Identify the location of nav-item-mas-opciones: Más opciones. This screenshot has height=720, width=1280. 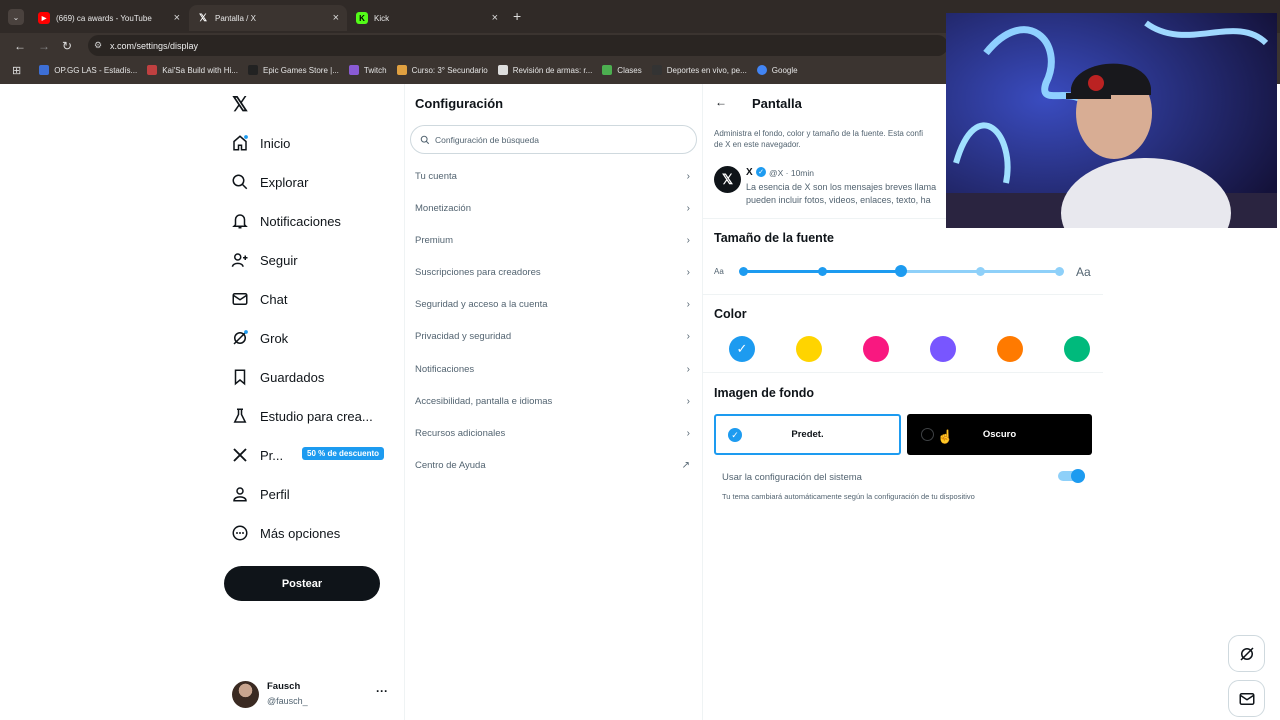
(285, 533).